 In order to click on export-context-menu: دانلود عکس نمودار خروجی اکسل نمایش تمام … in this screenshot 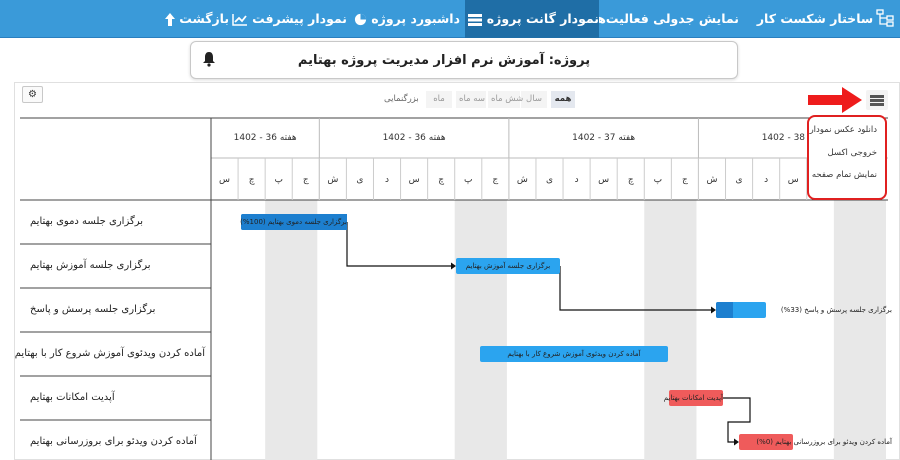, I will do `click(847, 157)`.